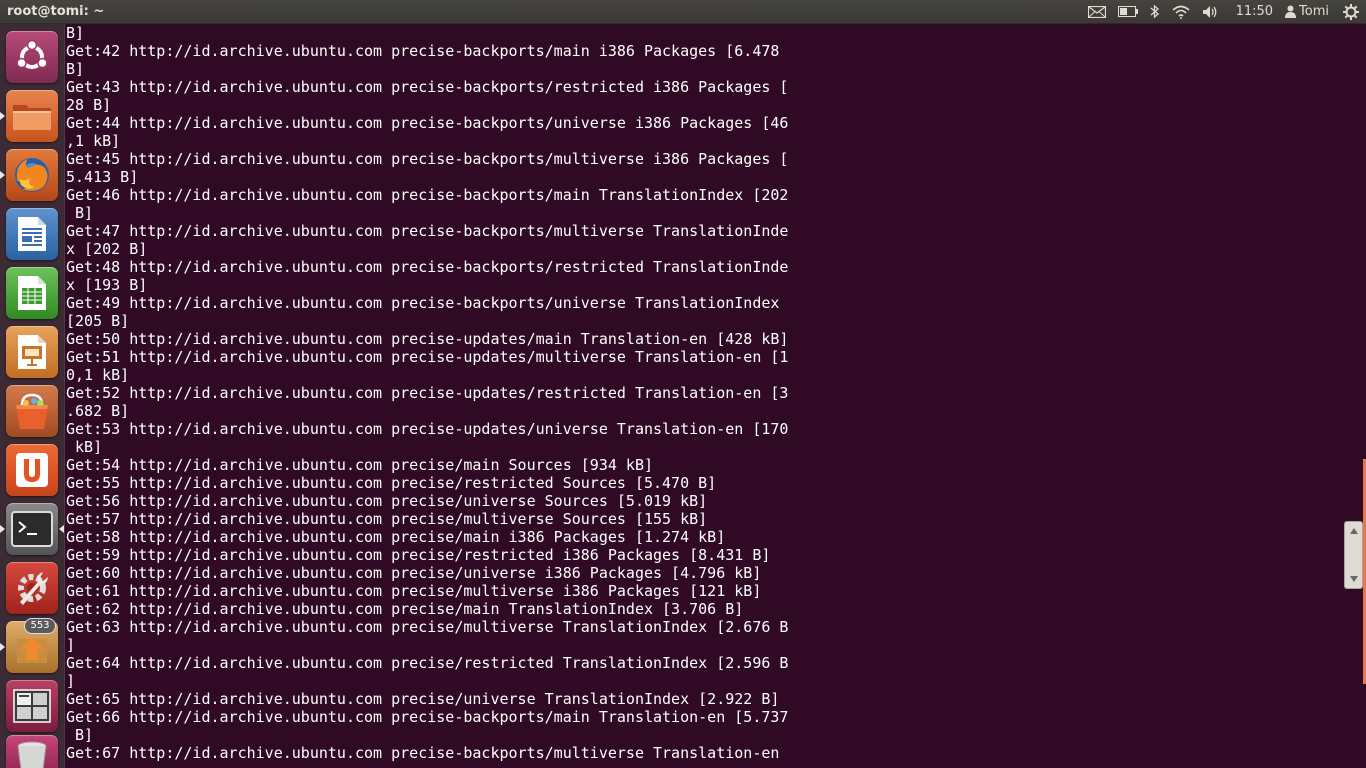 This screenshot has height=768, width=1366. What do you see at coordinates (84, 447) in the screenshot?
I see `terminal-line: kB]` at bounding box center [84, 447].